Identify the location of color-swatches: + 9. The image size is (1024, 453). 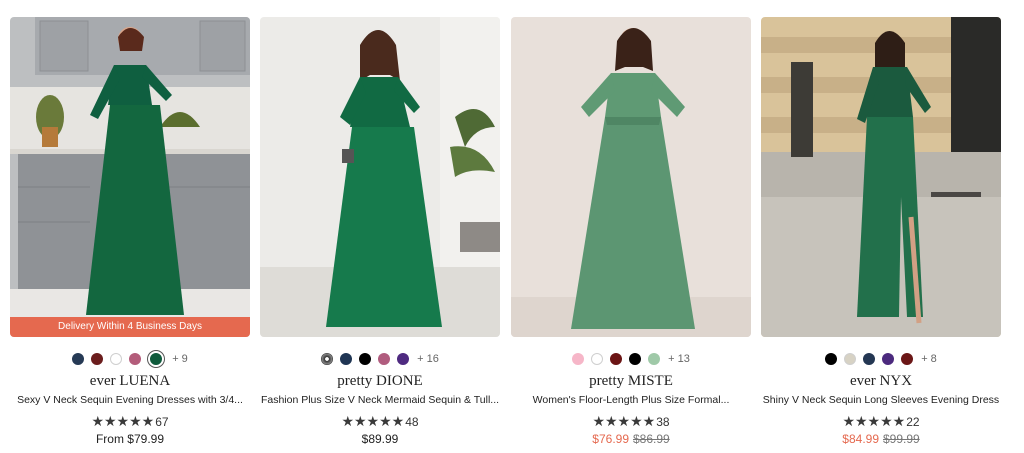
(130, 359).